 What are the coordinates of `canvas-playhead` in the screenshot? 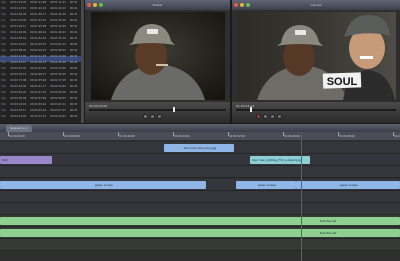 It's located at (251, 109).